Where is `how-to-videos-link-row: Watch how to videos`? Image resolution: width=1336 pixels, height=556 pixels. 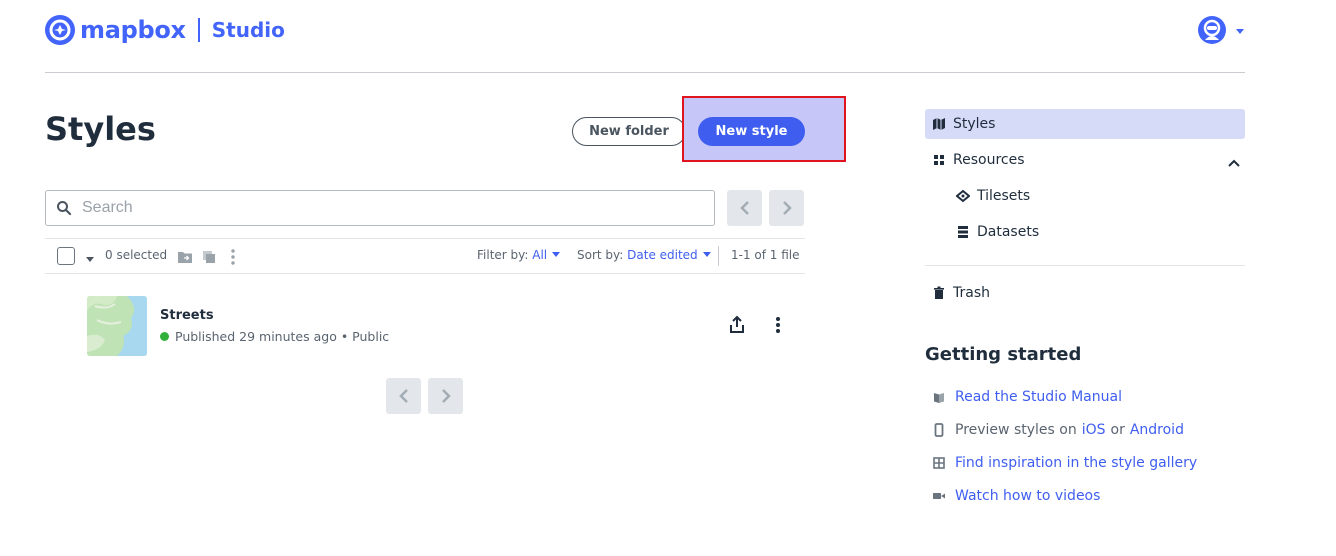 how-to-videos-link-row: Watch how to videos is located at coordinates (1016, 496).